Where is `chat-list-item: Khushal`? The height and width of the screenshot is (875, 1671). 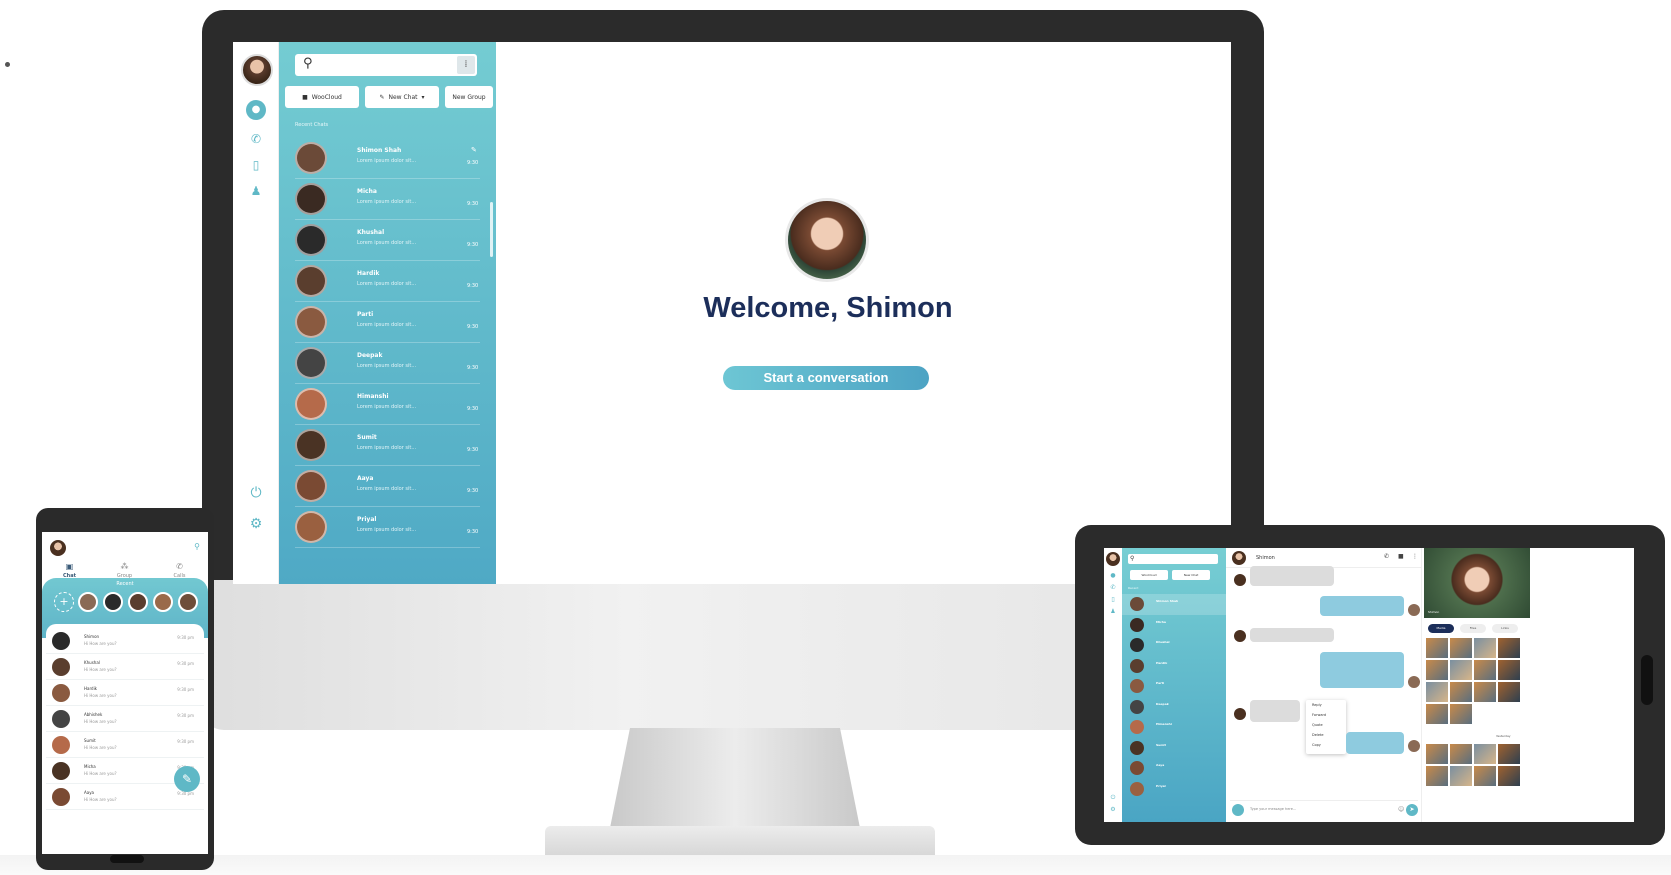
chat-list-item: Khushal is located at coordinates (1174, 645).